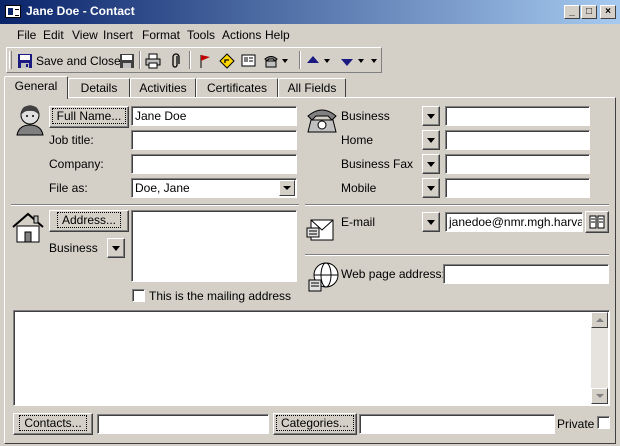  Describe the element at coordinates (241, 35) in the screenshot. I see `menu-actions: Actions` at that location.